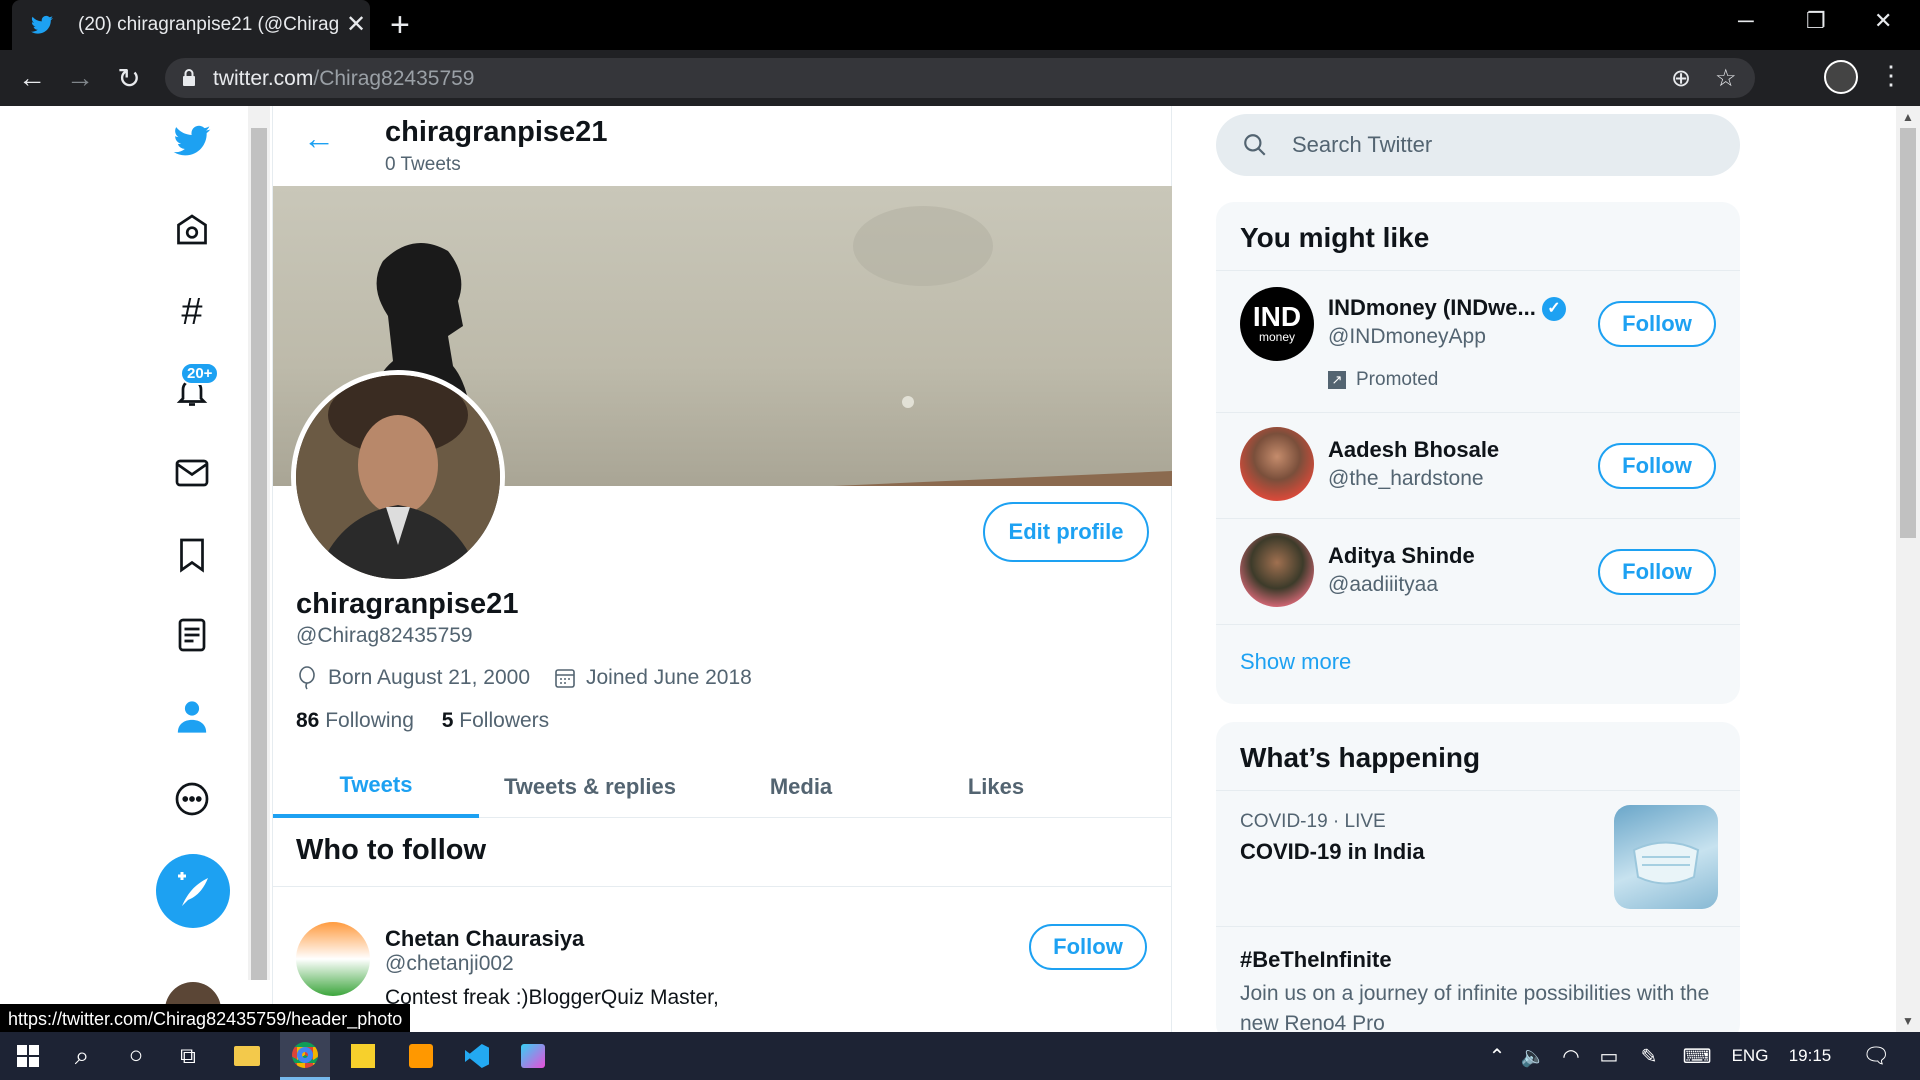  I want to click on url-text: twitter.com/Chirag82435759, so click(344, 78).